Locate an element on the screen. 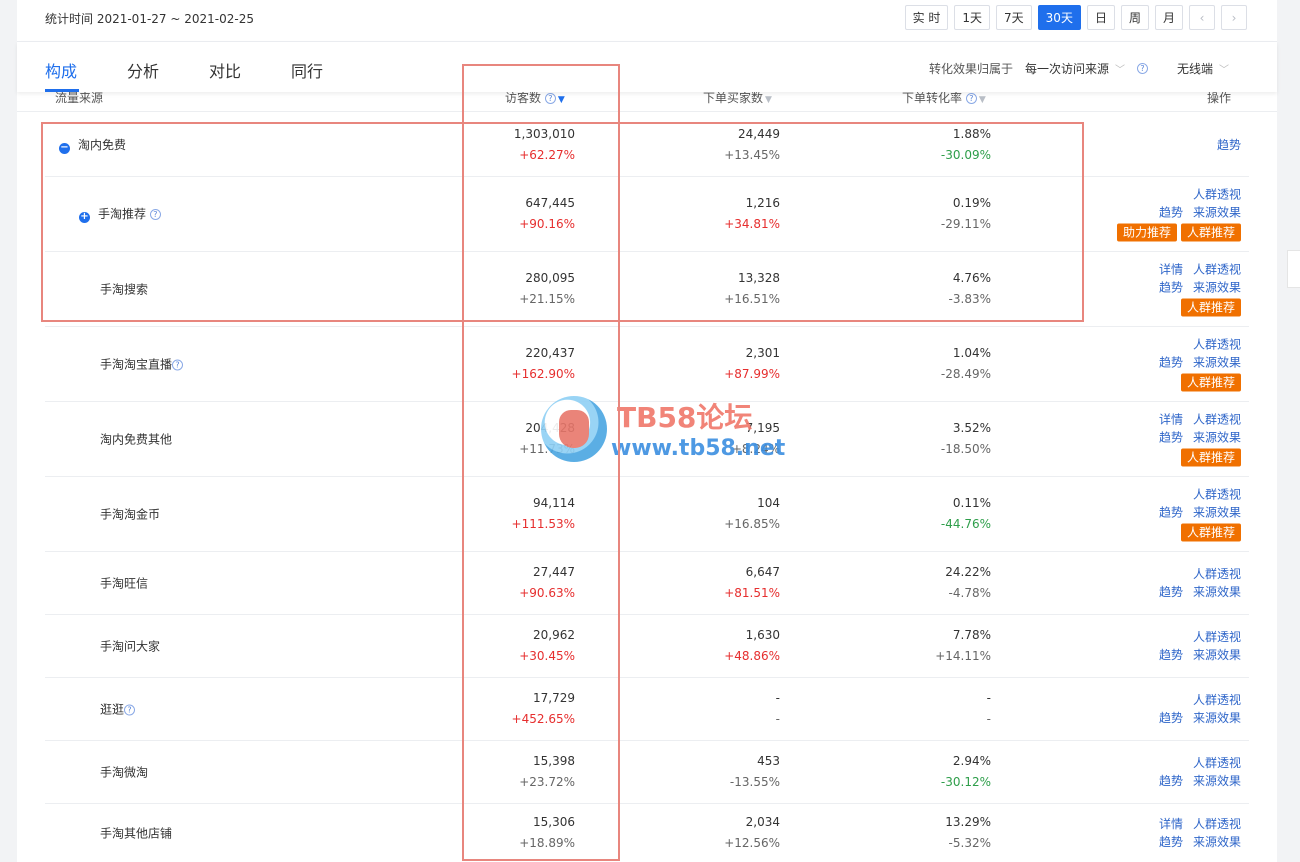 The image size is (1300, 862). attribution-selector: 转化效果归属于 每一次访问来源 ﹀ ? is located at coordinates (1039, 68).